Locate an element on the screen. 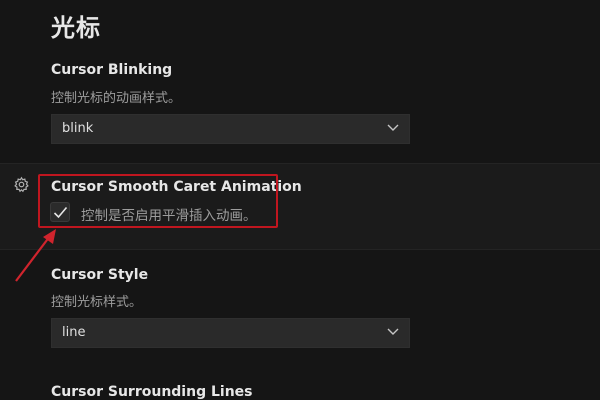 Image resolution: width=600 pixels, height=400 pixels. cursor-style-value: line is located at coordinates (74, 332).